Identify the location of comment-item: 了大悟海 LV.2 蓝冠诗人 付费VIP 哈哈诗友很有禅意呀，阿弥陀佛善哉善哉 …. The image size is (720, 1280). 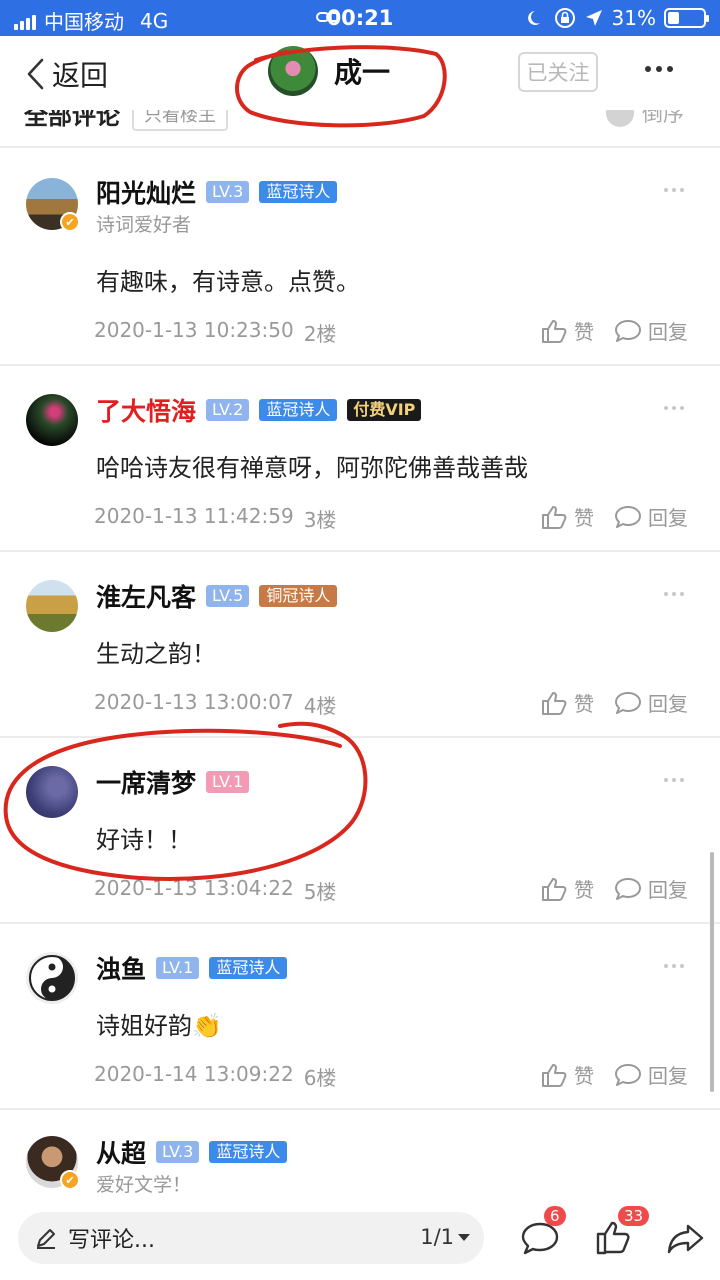
(360, 459).